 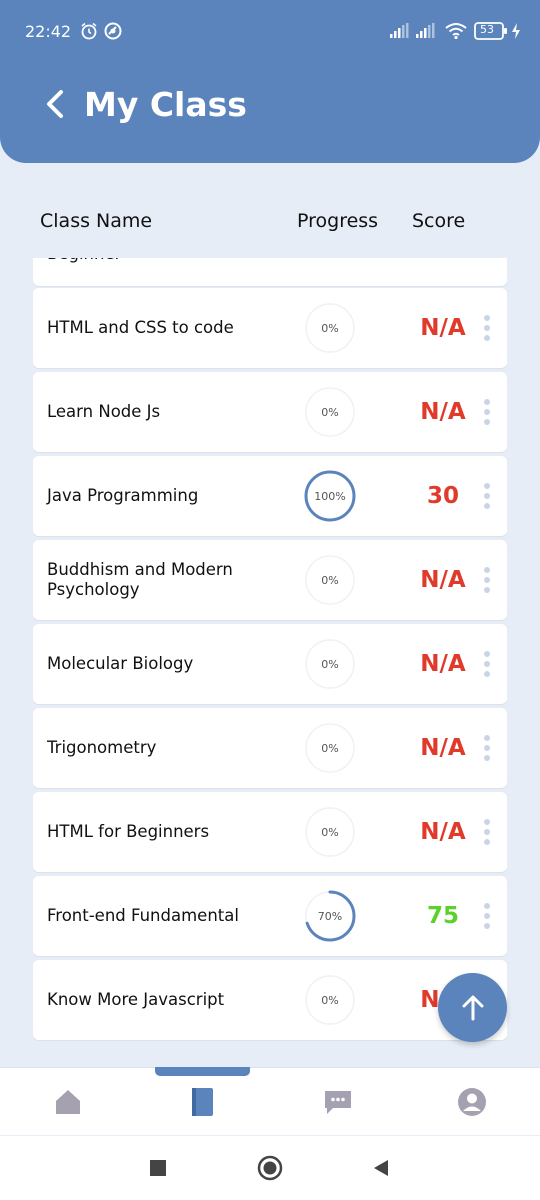 What do you see at coordinates (270, 412) in the screenshot?
I see `list-item: Learn Node Js 0% N/A` at bounding box center [270, 412].